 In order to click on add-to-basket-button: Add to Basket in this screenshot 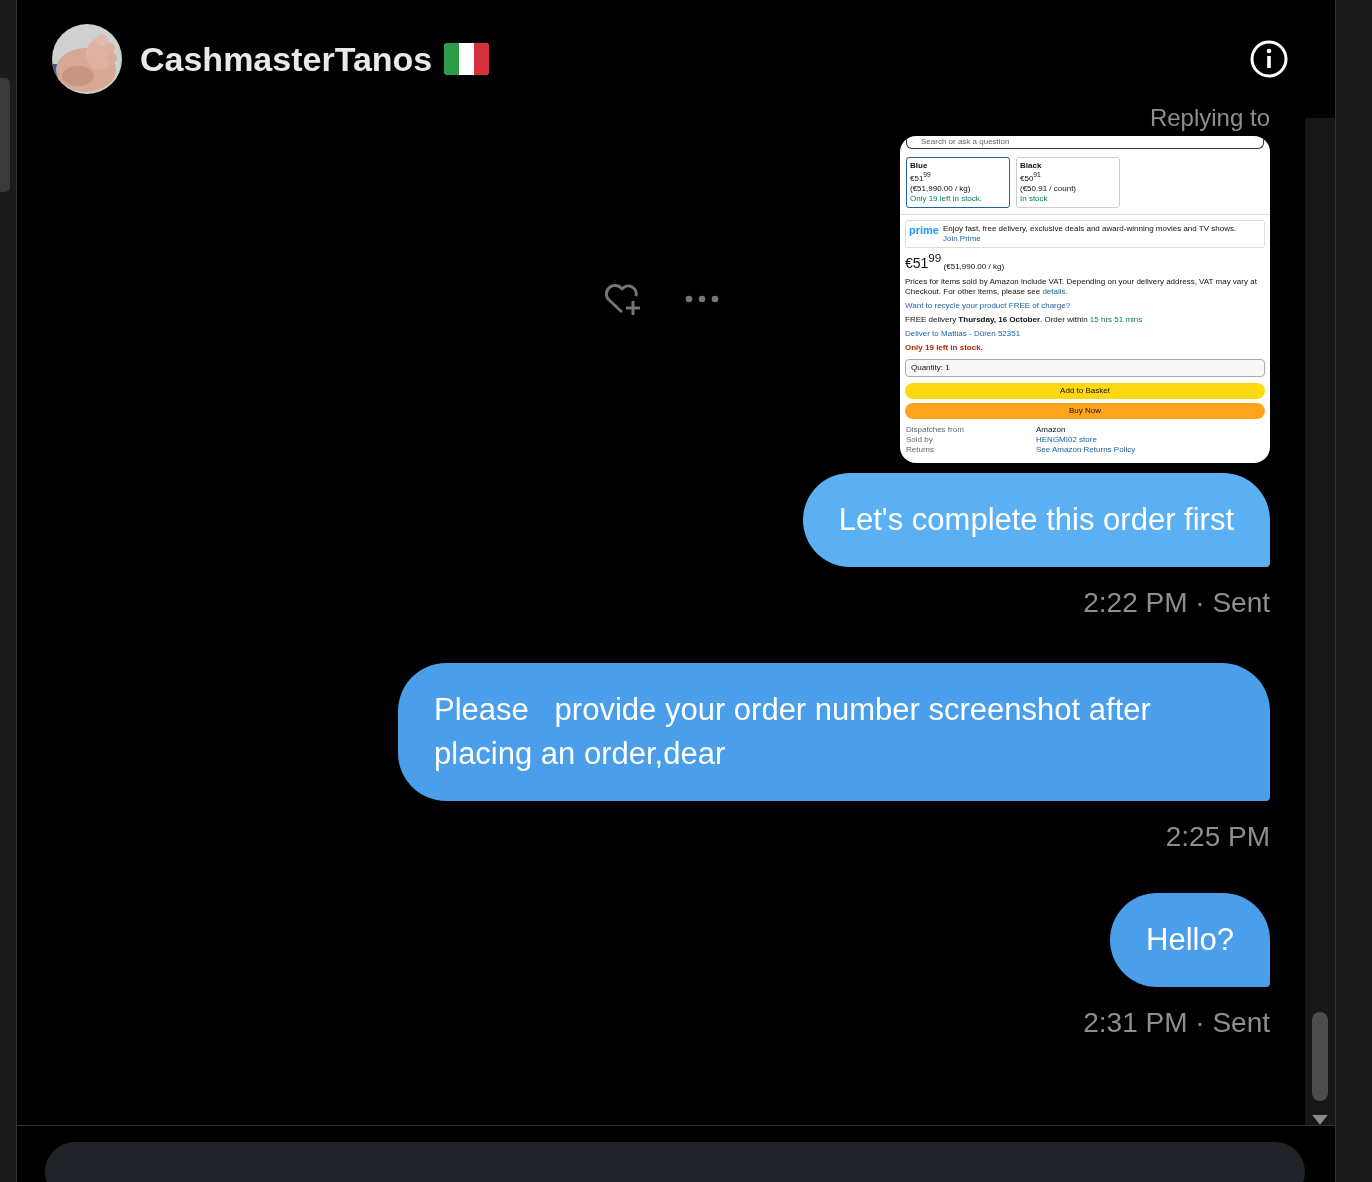, I will do `click(1085, 390)`.